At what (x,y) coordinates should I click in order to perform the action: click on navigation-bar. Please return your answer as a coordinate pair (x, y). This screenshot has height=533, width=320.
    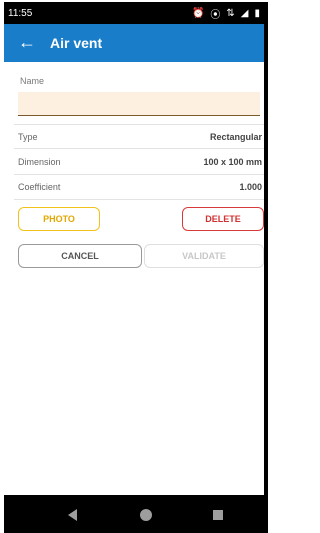
    Looking at the image, I should click on (136, 514).